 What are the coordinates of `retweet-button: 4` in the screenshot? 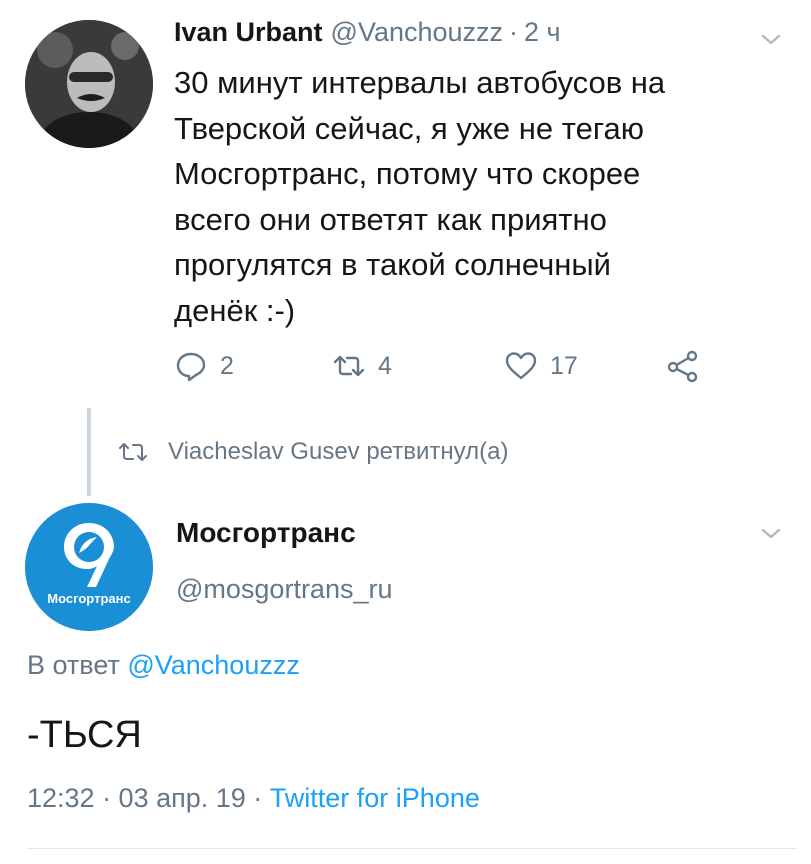 It's located at (362, 366).